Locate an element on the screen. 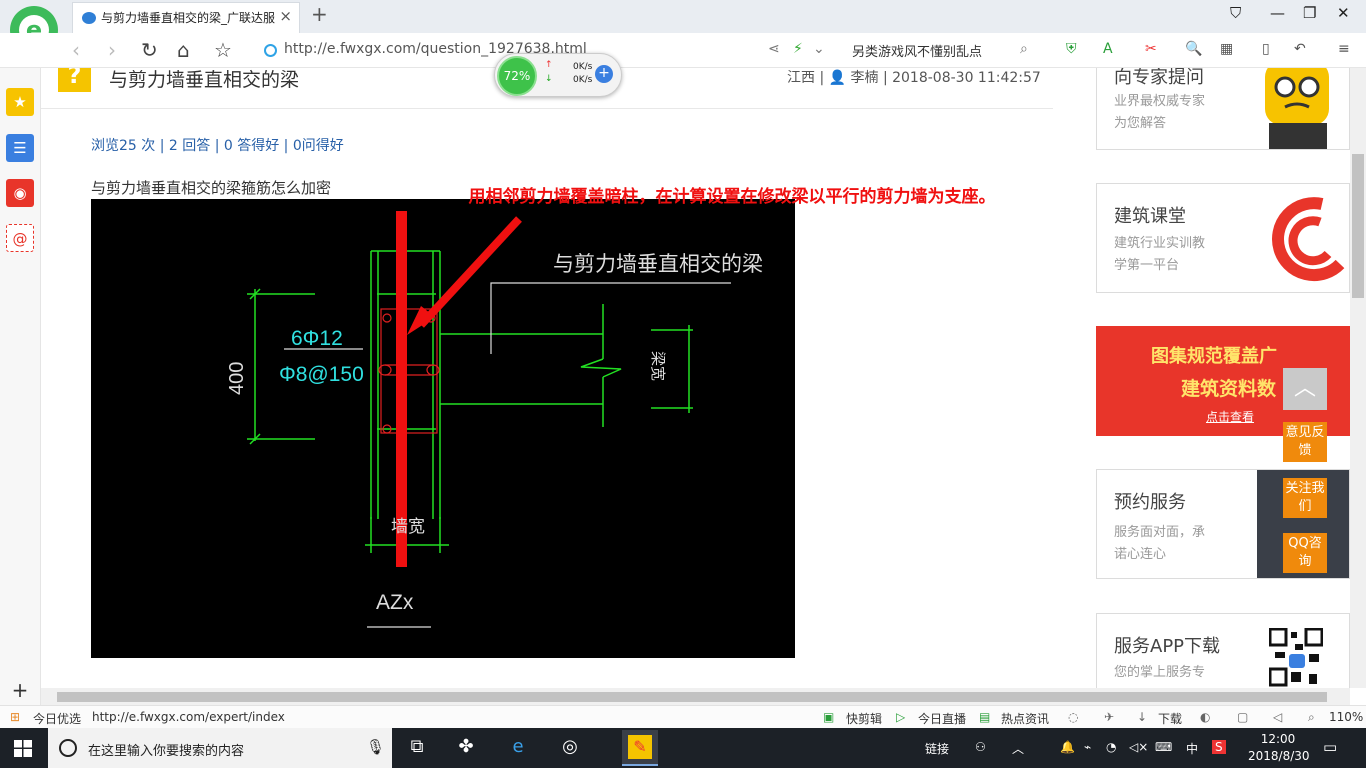  horizontal-scroll-thumb is located at coordinates (692, 697).